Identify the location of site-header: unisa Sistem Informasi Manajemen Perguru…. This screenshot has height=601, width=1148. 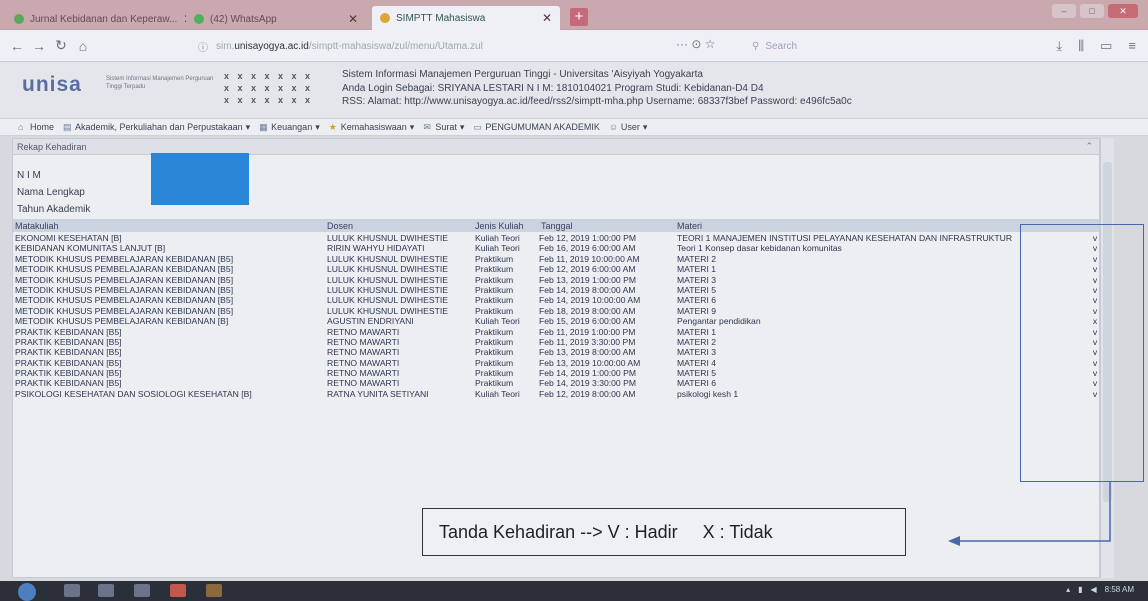
(574, 90).